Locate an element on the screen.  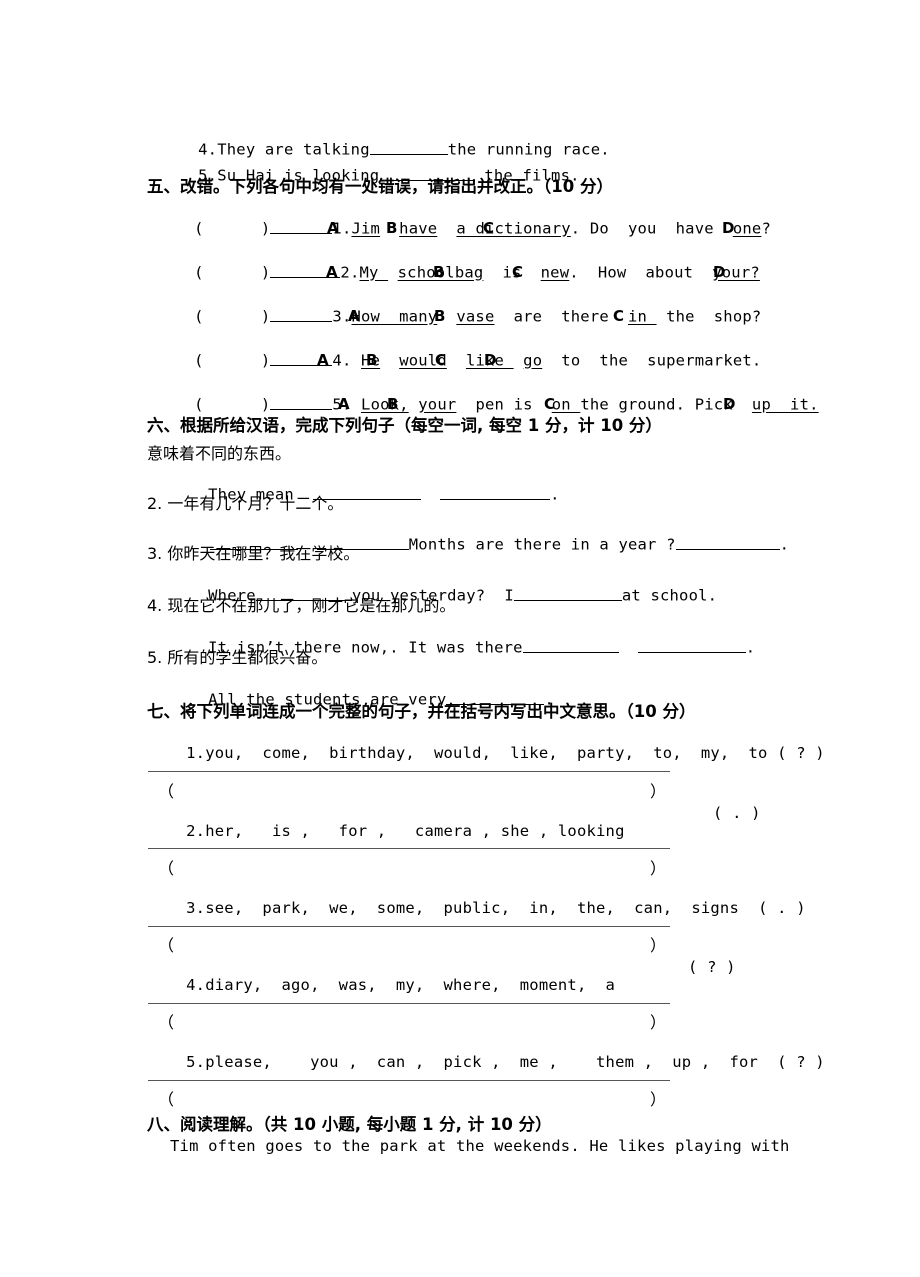
meaning-paren-open-5: （ is located at coordinates (166, 1099).